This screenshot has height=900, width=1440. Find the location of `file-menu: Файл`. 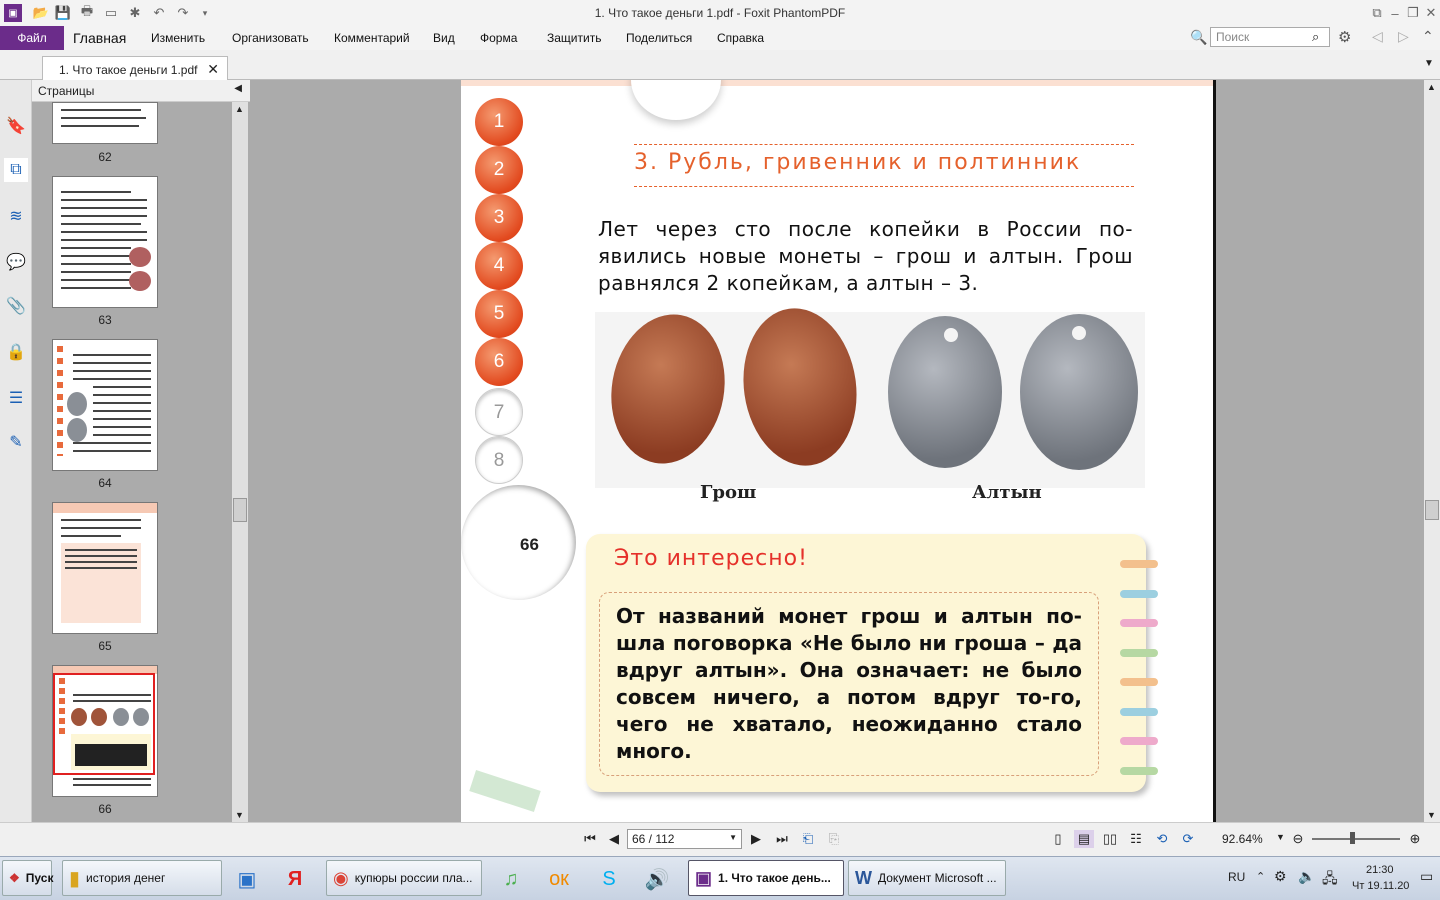

file-menu: Файл is located at coordinates (32, 38).